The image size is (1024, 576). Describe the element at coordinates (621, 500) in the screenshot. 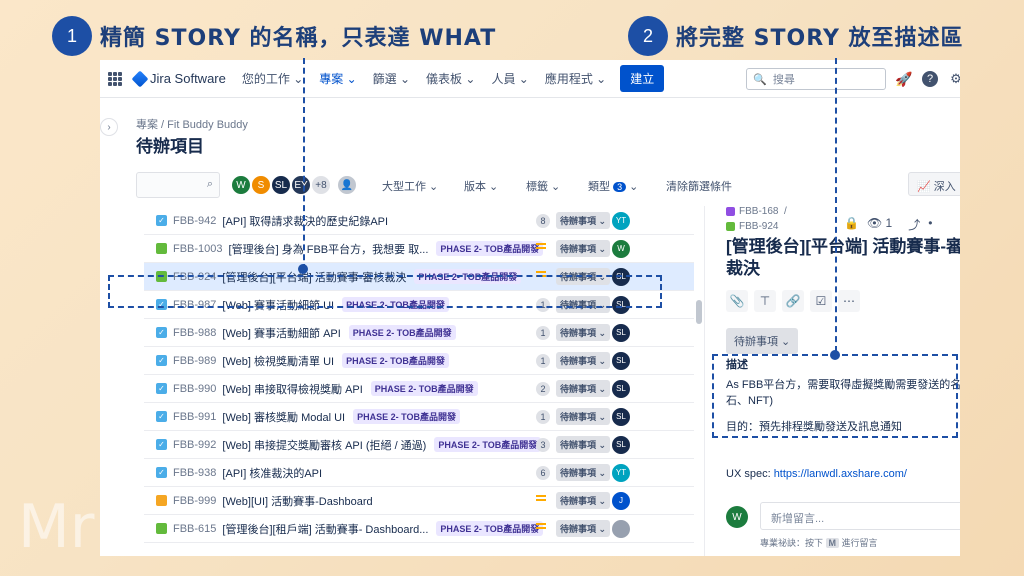

I see `avatar: J` at that location.